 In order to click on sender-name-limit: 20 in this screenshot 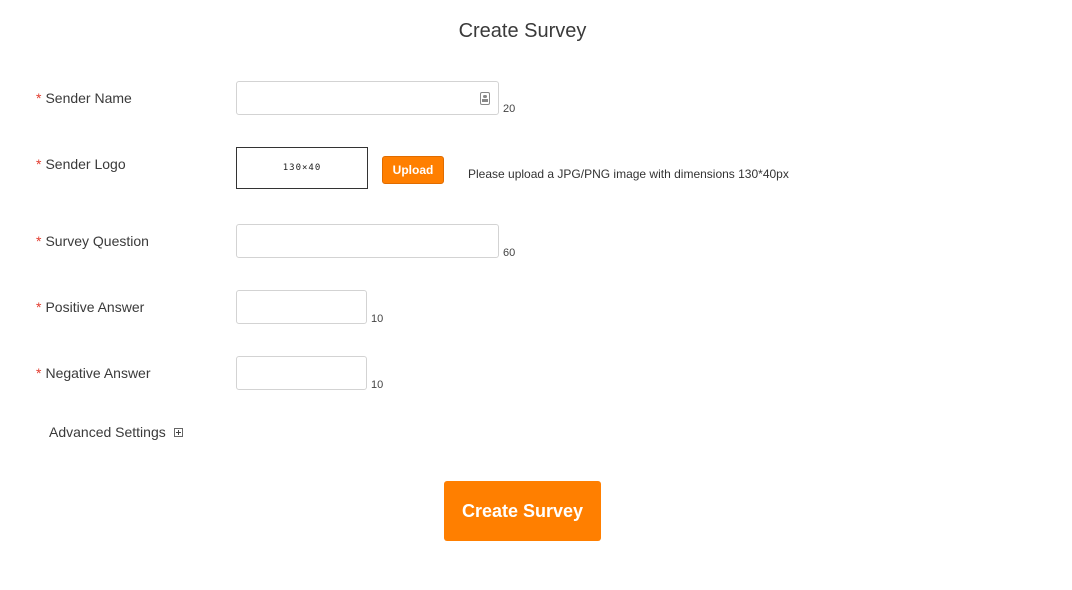, I will do `click(509, 109)`.